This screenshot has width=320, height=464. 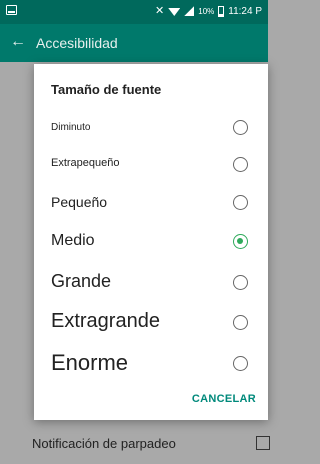 What do you see at coordinates (104, 443) in the screenshot?
I see `setting-label: Notificación de parpadeo` at bounding box center [104, 443].